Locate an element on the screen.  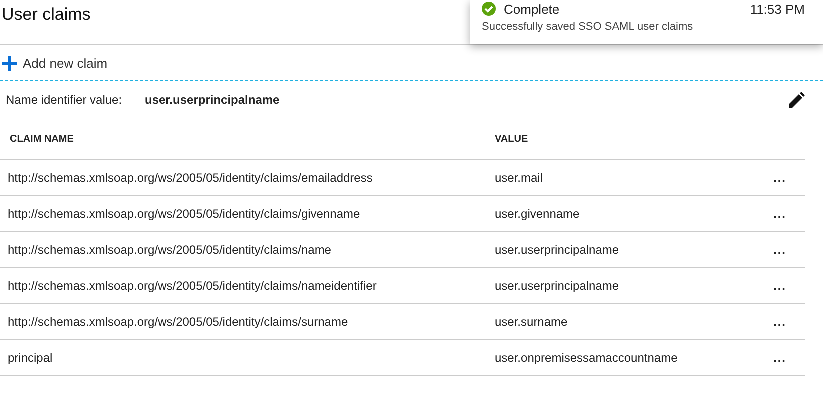
table-cell: http://schemas.xmlsoap.org/ws/2005/05/identity/claims/emailaddress is located at coordinates (243, 178).